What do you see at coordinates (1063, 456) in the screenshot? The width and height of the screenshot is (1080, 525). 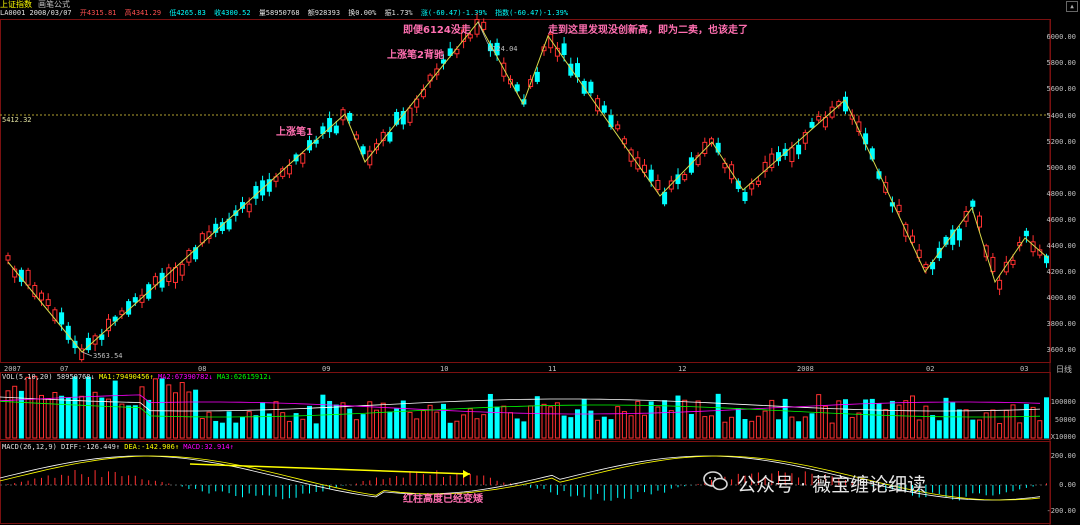 I see `macd-y-200: 200.00` at bounding box center [1063, 456].